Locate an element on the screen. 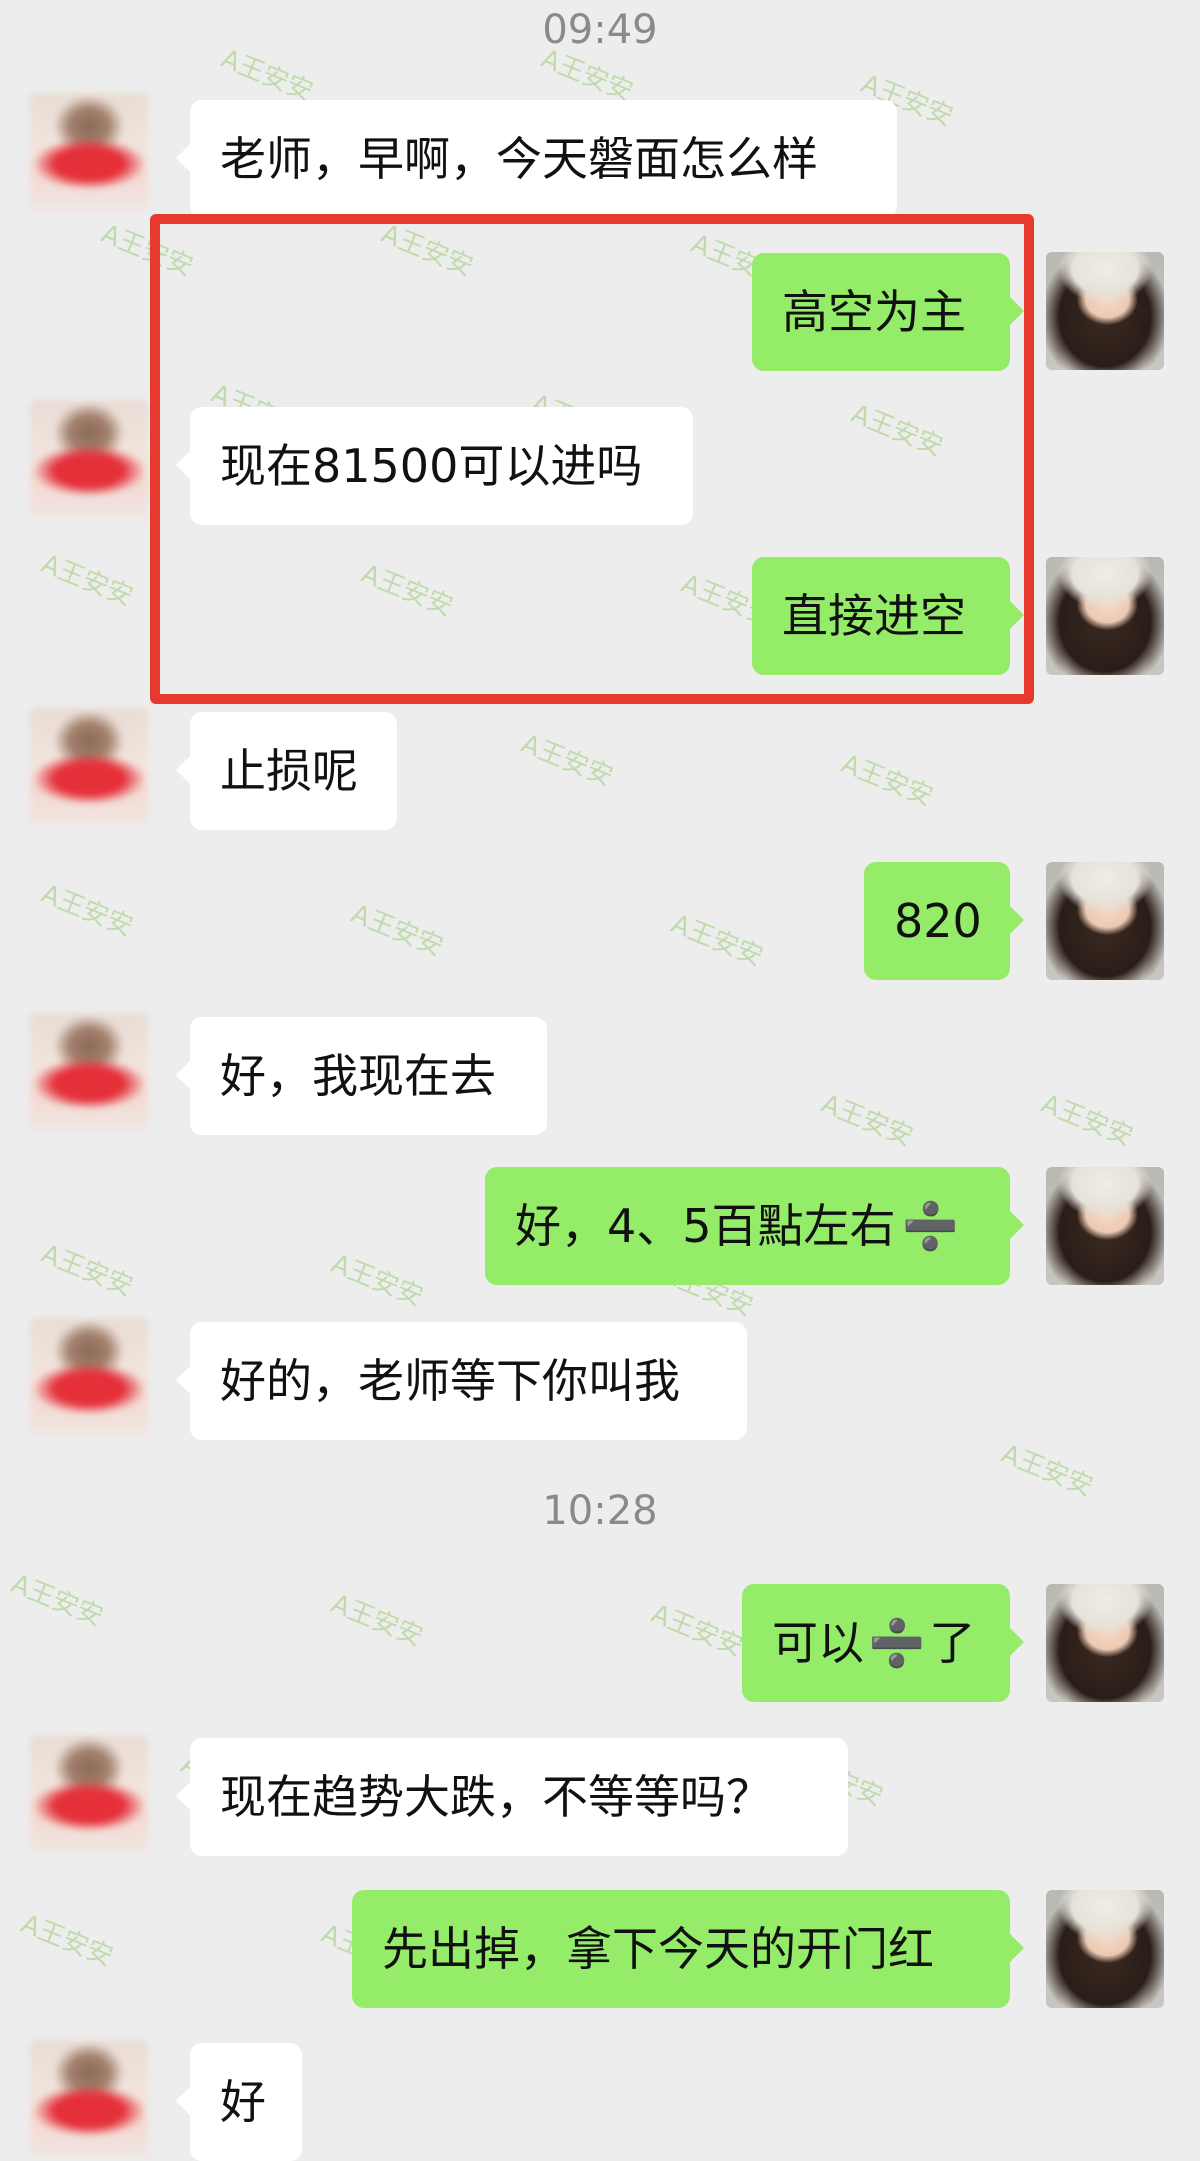 This screenshot has height=2161, width=1200. message-text: 可以 is located at coordinates (818, 1643).